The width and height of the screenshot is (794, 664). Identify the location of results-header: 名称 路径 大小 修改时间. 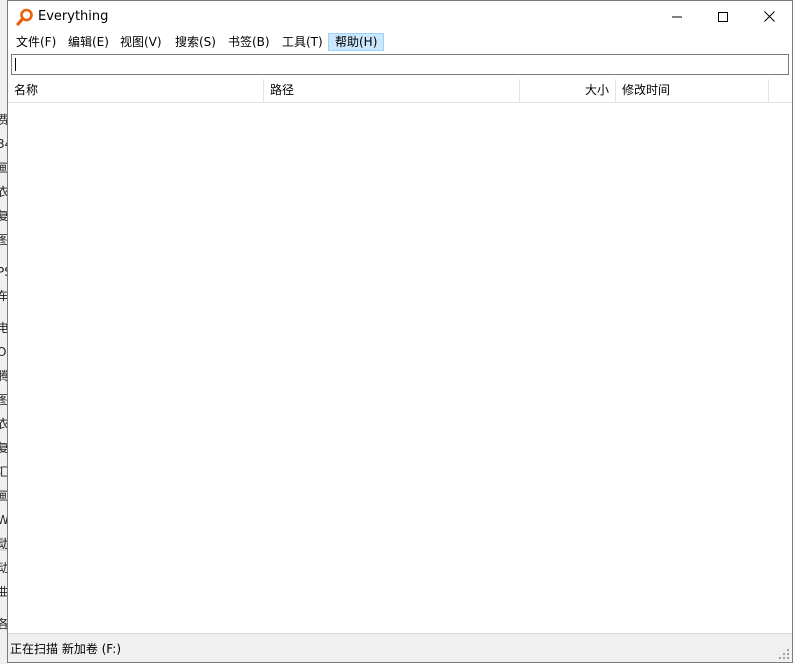
(400, 91).